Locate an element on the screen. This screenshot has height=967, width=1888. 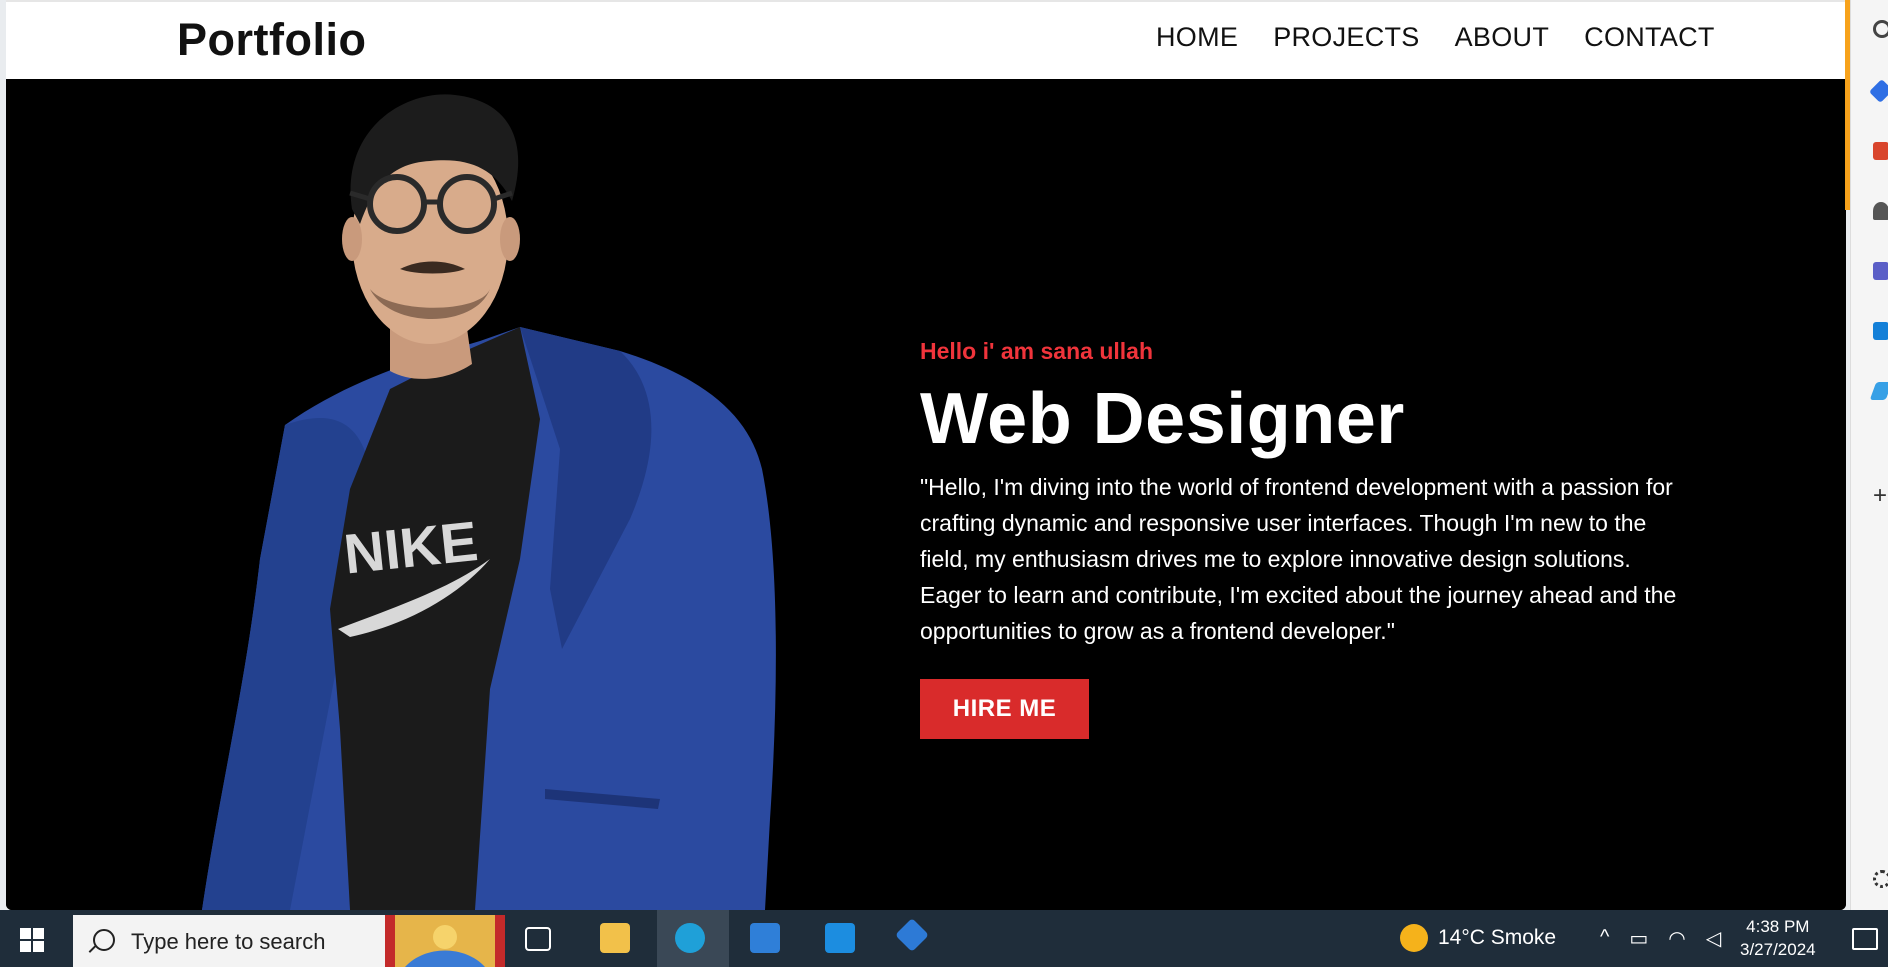
nav-menu: HOME PROJECTS ABOUT CONTACT is located at coordinates (1435, 37).